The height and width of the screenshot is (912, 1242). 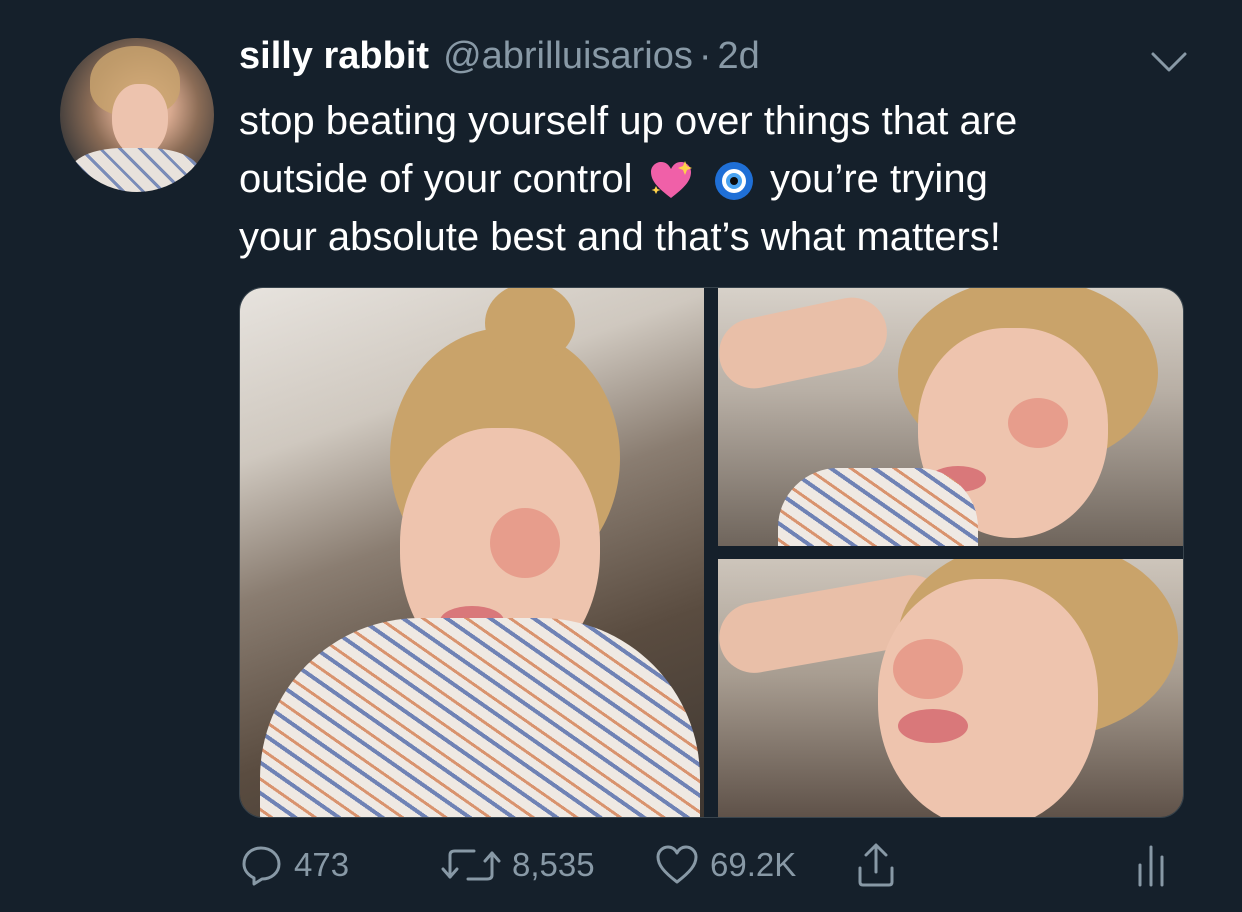 What do you see at coordinates (738, 56) in the screenshot?
I see `timestamp: 2d` at bounding box center [738, 56].